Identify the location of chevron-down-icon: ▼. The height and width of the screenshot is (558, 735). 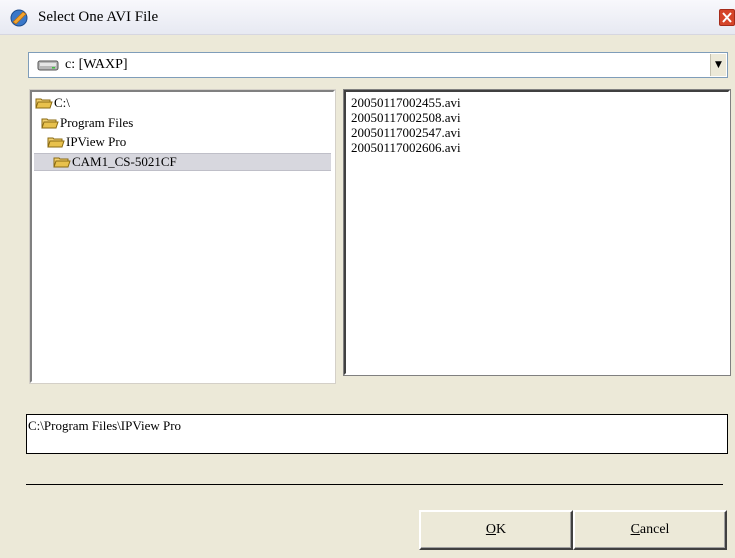
(718, 65).